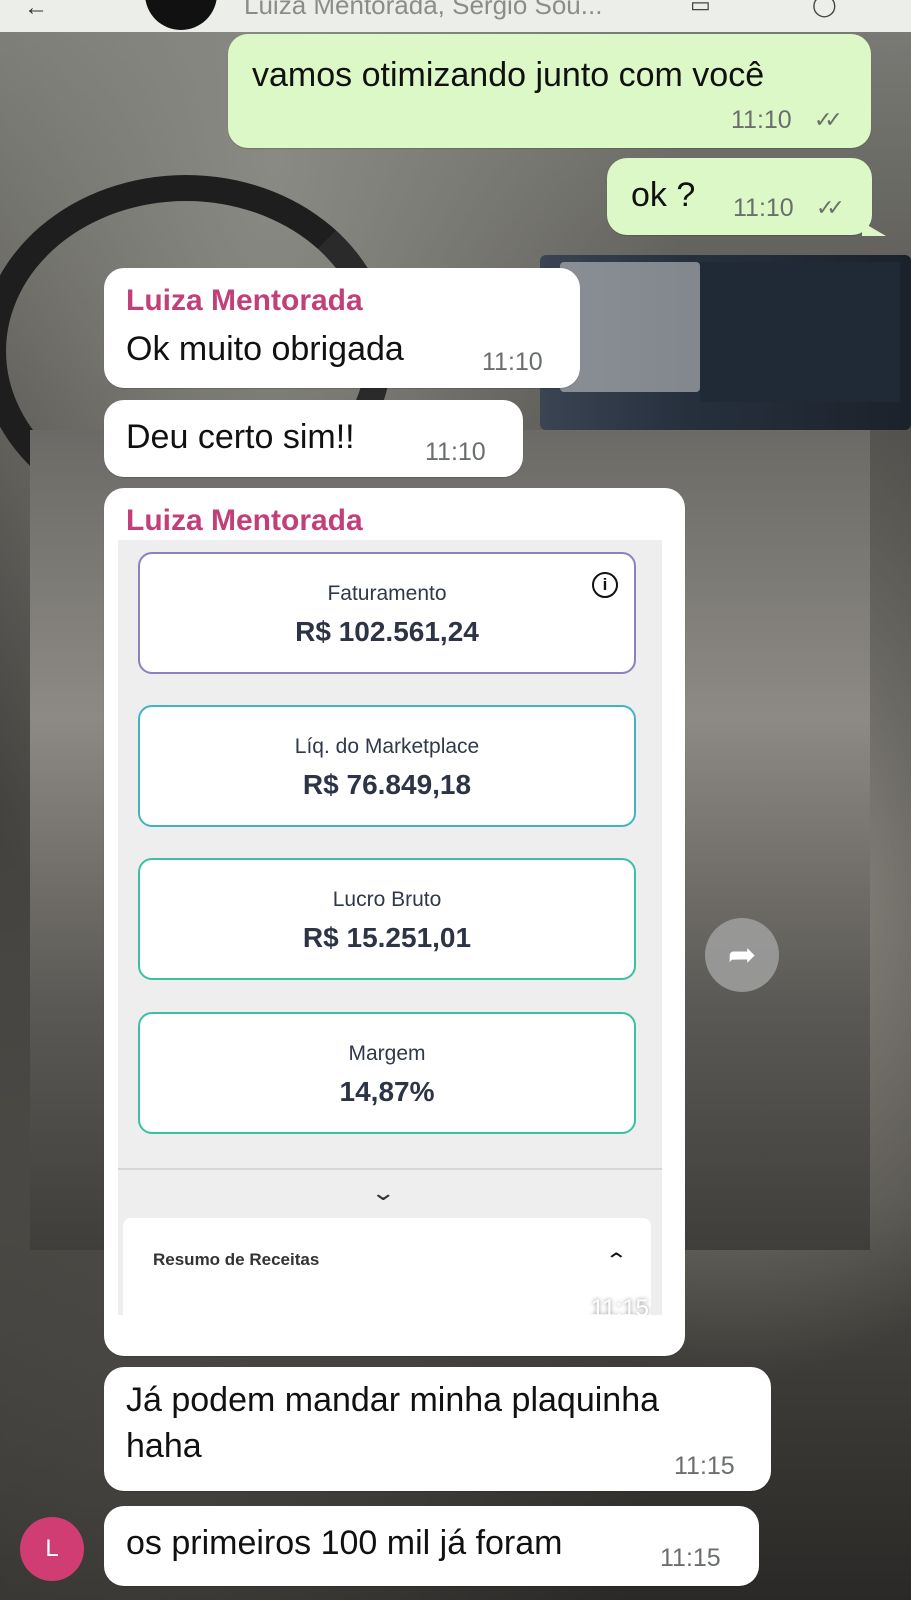 The width and height of the screenshot is (911, 1600). I want to click on message-text: Ok muito obrigada, so click(265, 349).